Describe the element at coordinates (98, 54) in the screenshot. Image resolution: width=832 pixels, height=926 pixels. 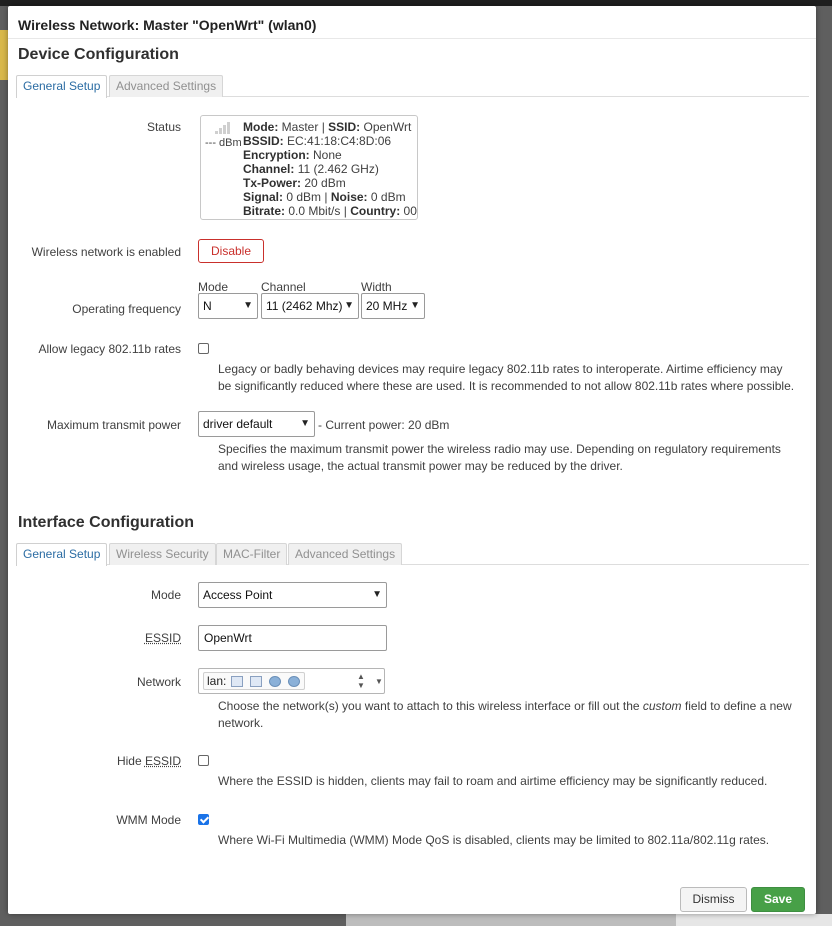
I see `device-config-title: Device Configuration` at that location.